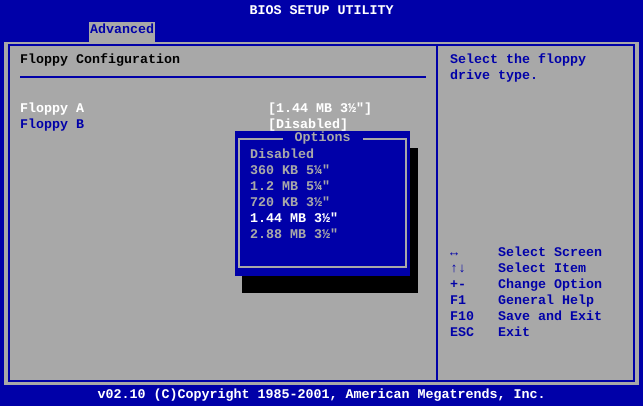  I want to click on option-item: 360 KB 5¼", so click(290, 171).